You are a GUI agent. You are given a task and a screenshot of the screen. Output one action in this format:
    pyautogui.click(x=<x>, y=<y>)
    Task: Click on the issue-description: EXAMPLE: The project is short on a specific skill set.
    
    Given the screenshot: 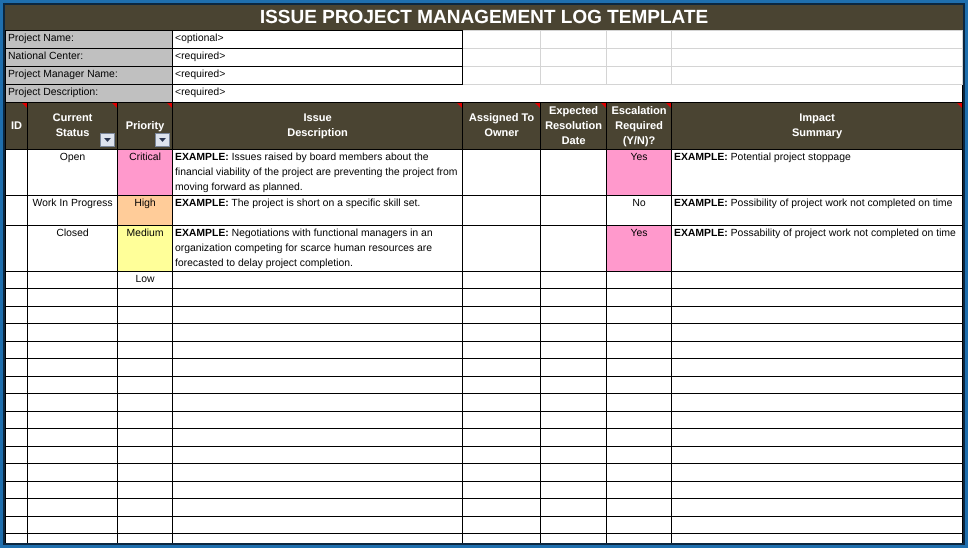 What is the action you would take?
    pyautogui.click(x=317, y=211)
    